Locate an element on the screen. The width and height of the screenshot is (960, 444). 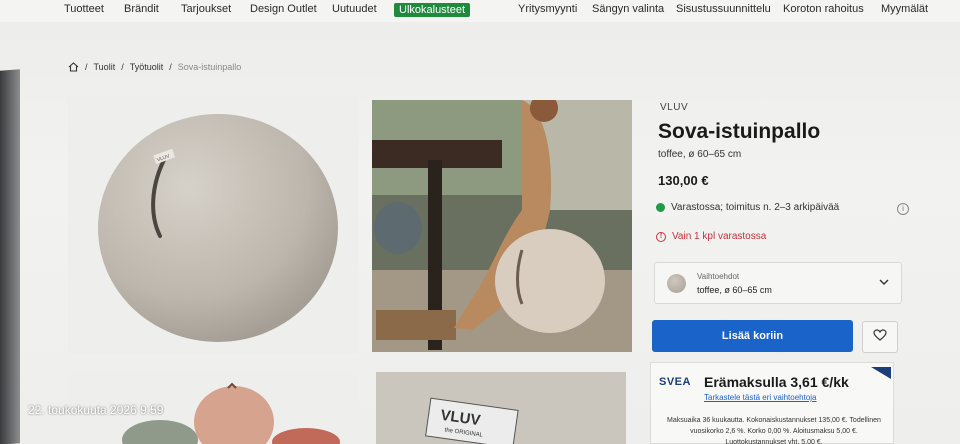
wishlist-button is located at coordinates (880, 337).